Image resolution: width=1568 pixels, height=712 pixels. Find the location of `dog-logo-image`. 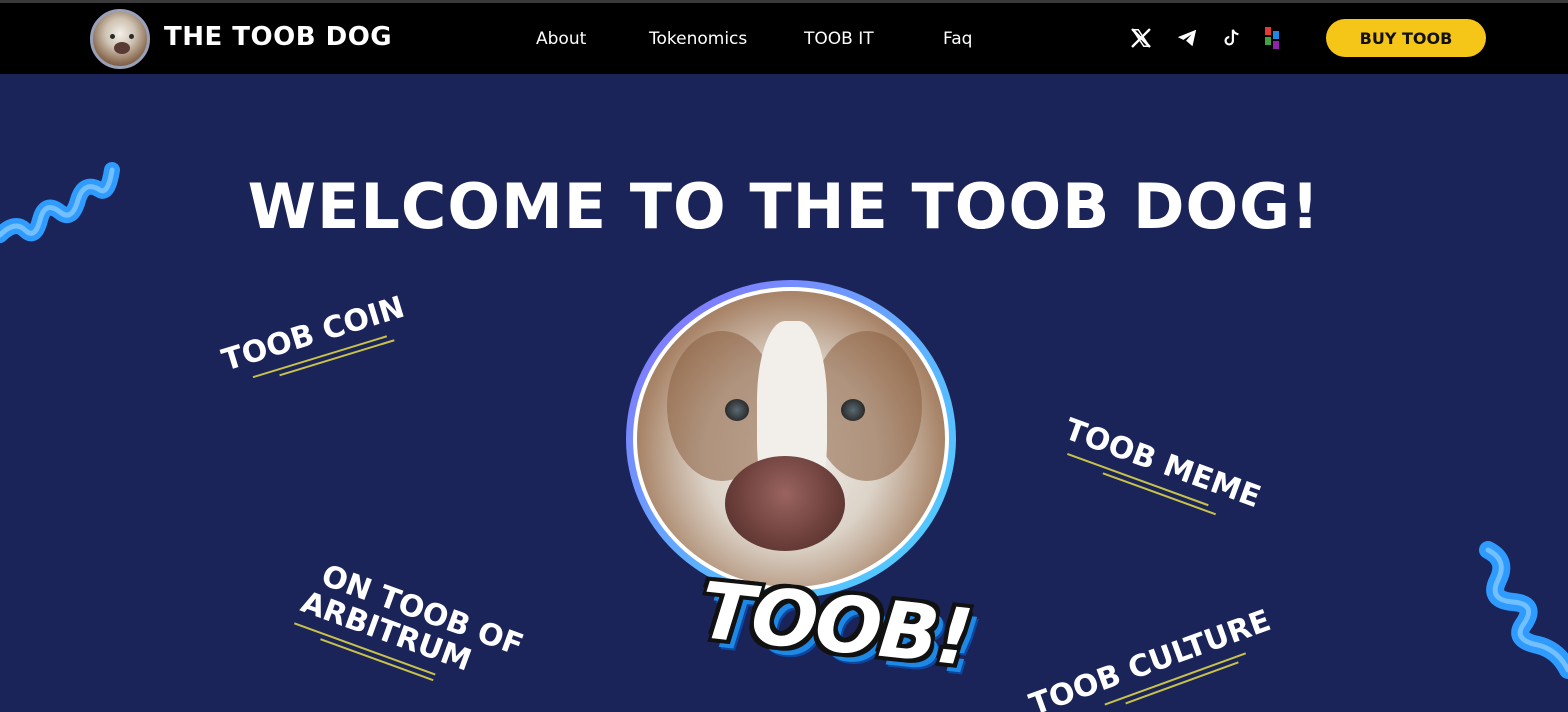

dog-logo-image is located at coordinates (120, 39).